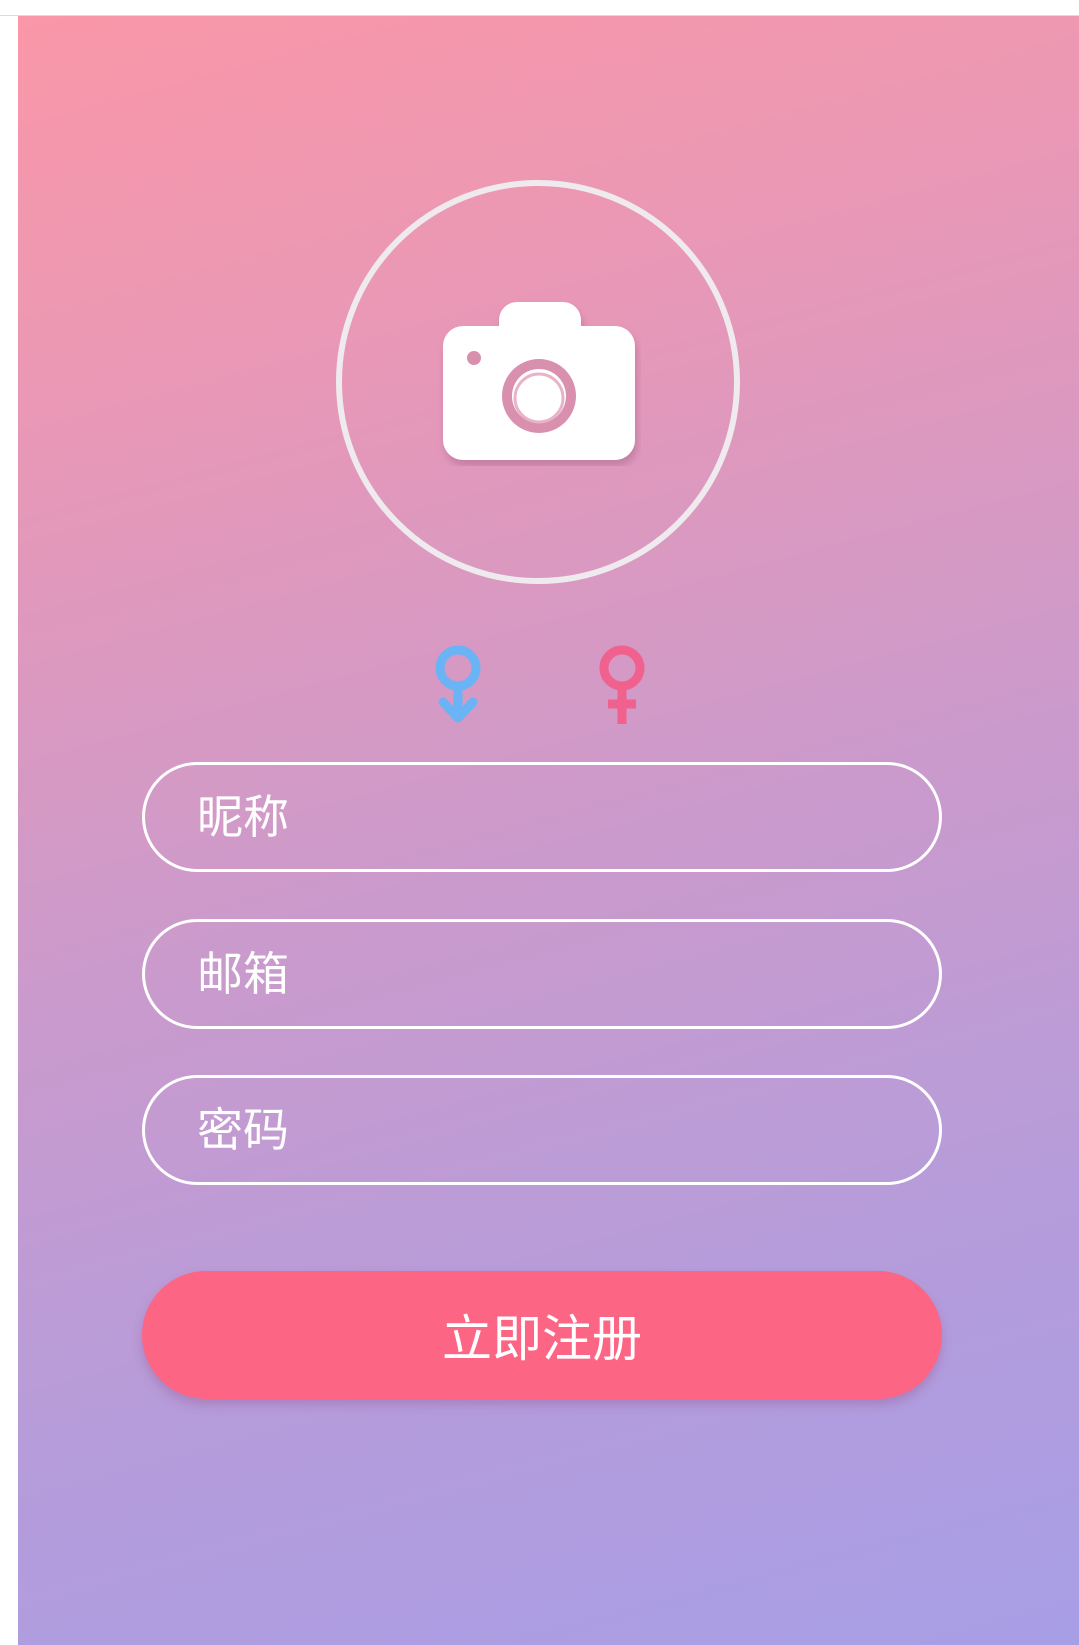 This screenshot has width=1079, height=1645. What do you see at coordinates (542, 1130) in the screenshot?
I see `password-input` at bounding box center [542, 1130].